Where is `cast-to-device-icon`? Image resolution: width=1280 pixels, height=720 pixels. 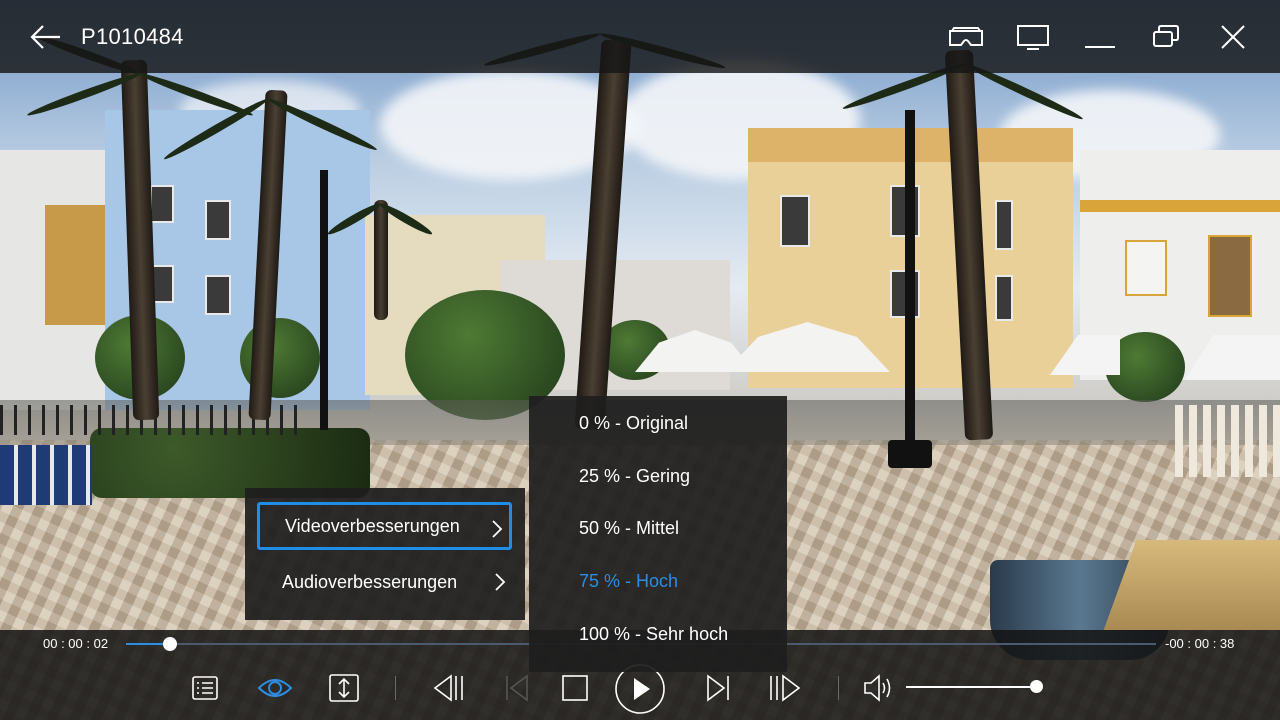 cast-to-device-icon is located at coordinates (1033, 37).